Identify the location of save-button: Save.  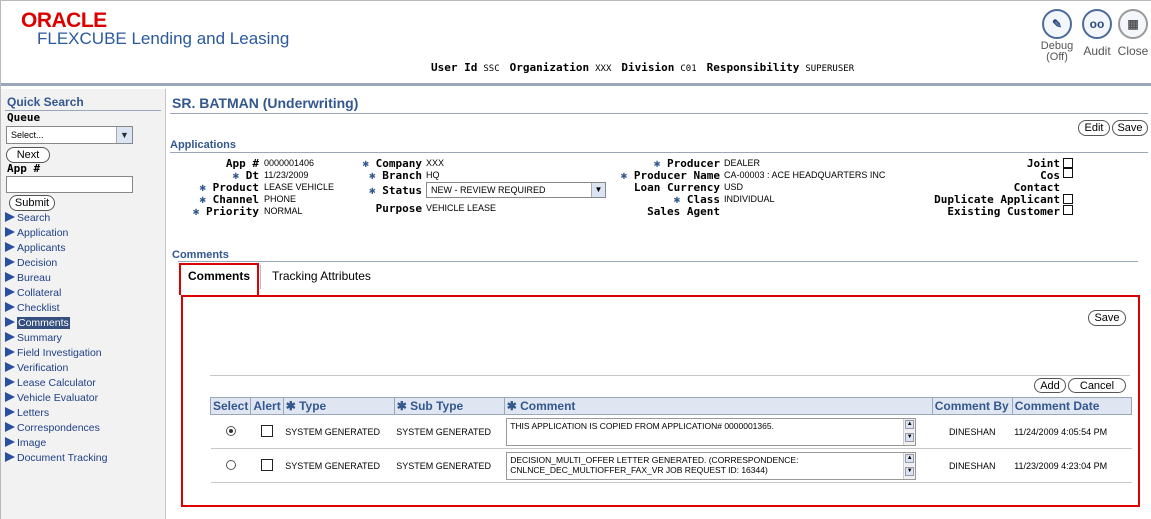
(1130, 128).